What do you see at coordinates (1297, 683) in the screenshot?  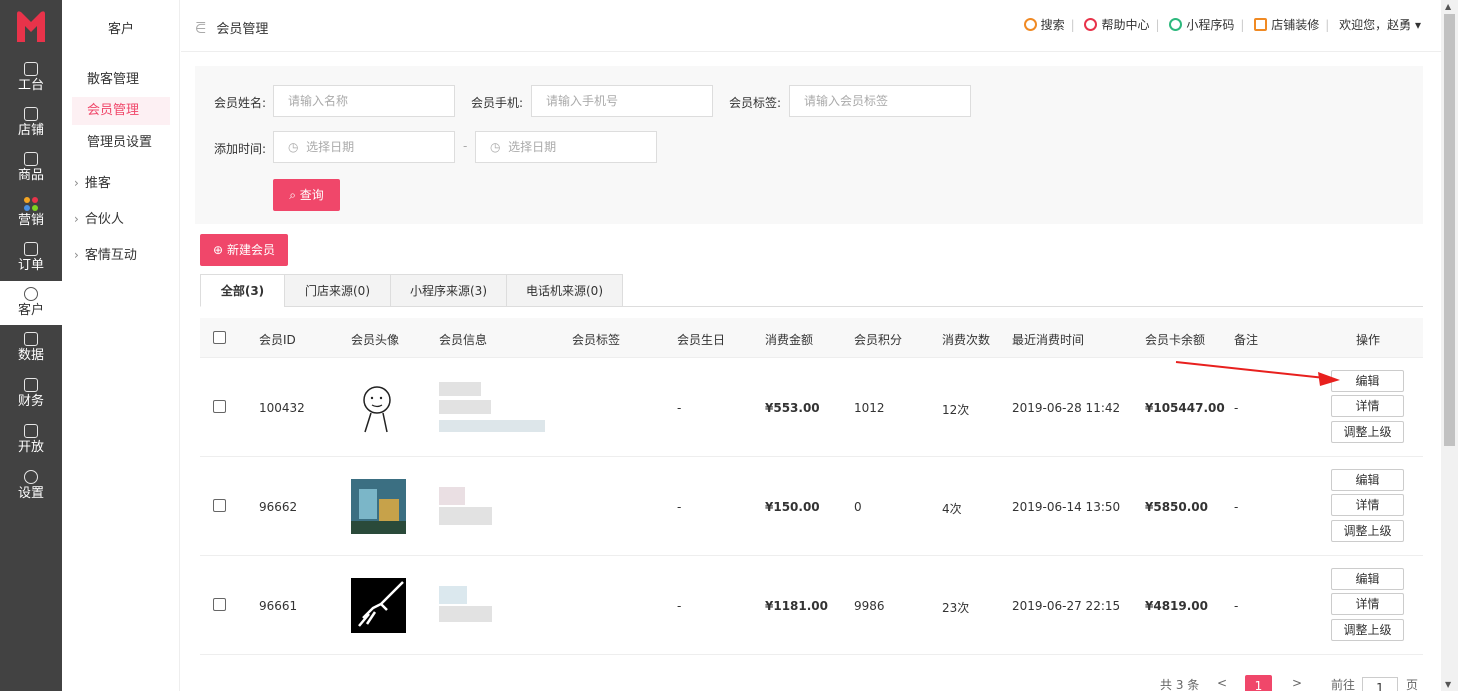 I see `pager-next: >` at bounding box center [1297, 683].